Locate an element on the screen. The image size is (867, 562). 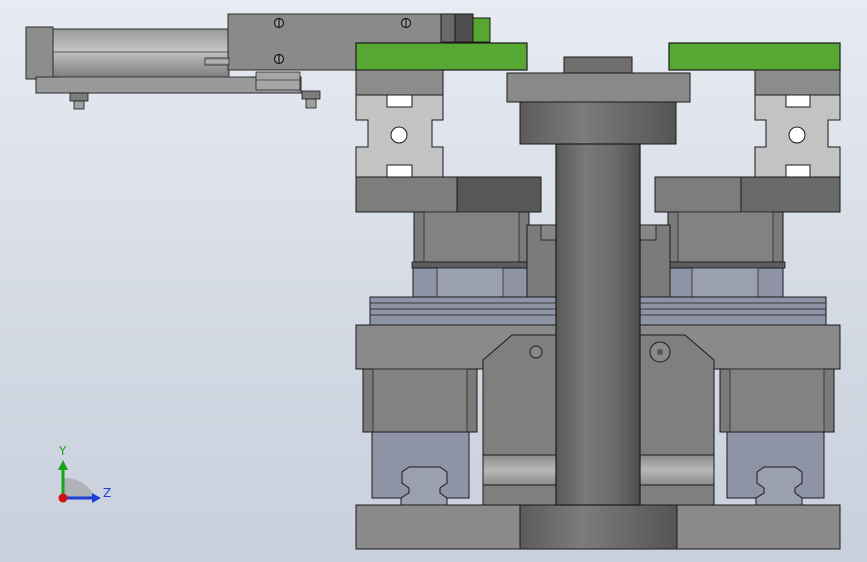
hub-flange is located at coordinates (598, 87).